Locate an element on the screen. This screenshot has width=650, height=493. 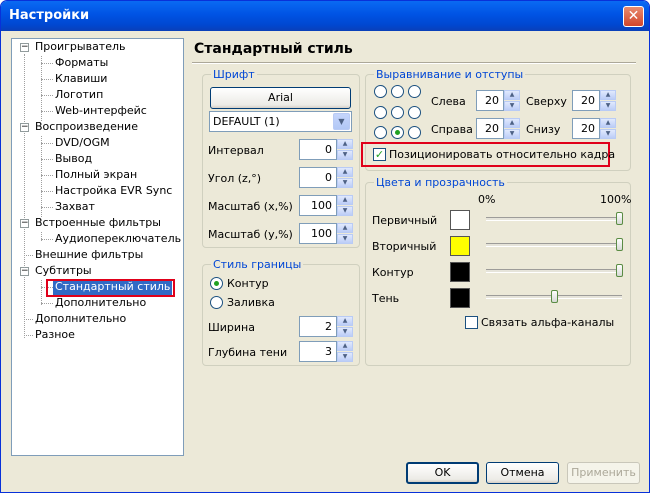
left-margin-stepper: 20 ▲ ▼ is located at coordinates (498, 100).